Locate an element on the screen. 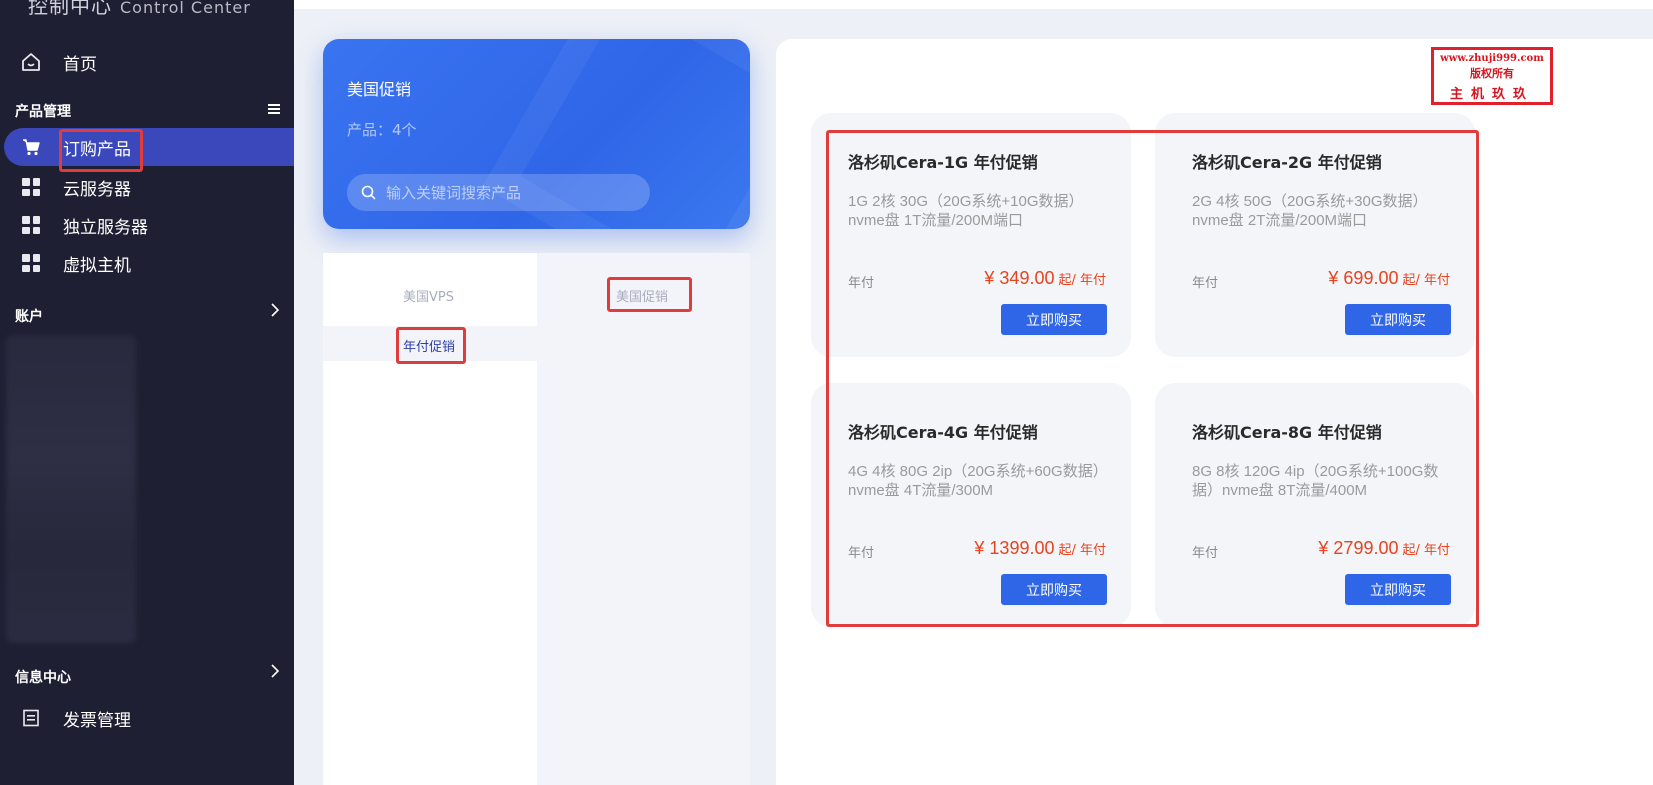  brand-title: 控制中心 is located at coordinates (70, 9).